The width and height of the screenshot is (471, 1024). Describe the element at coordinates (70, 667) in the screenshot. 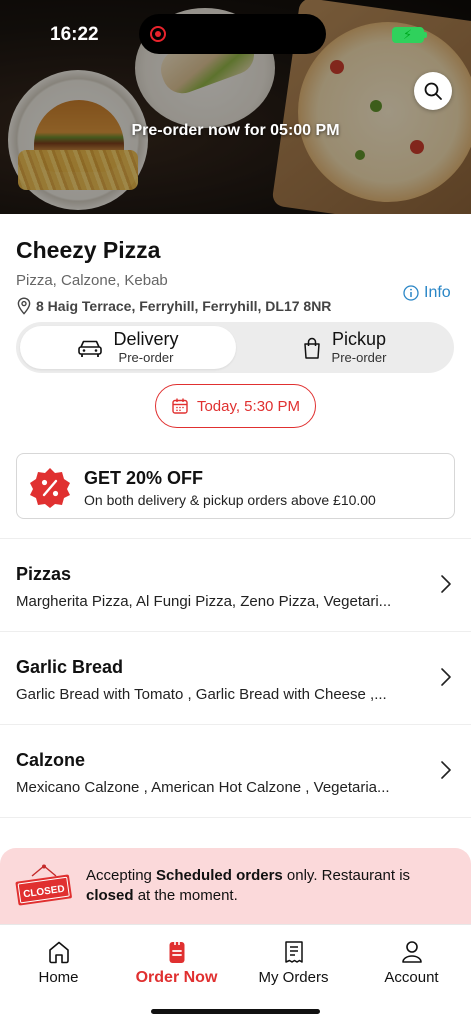

I see `category-title: Garlic Bread` at that location.